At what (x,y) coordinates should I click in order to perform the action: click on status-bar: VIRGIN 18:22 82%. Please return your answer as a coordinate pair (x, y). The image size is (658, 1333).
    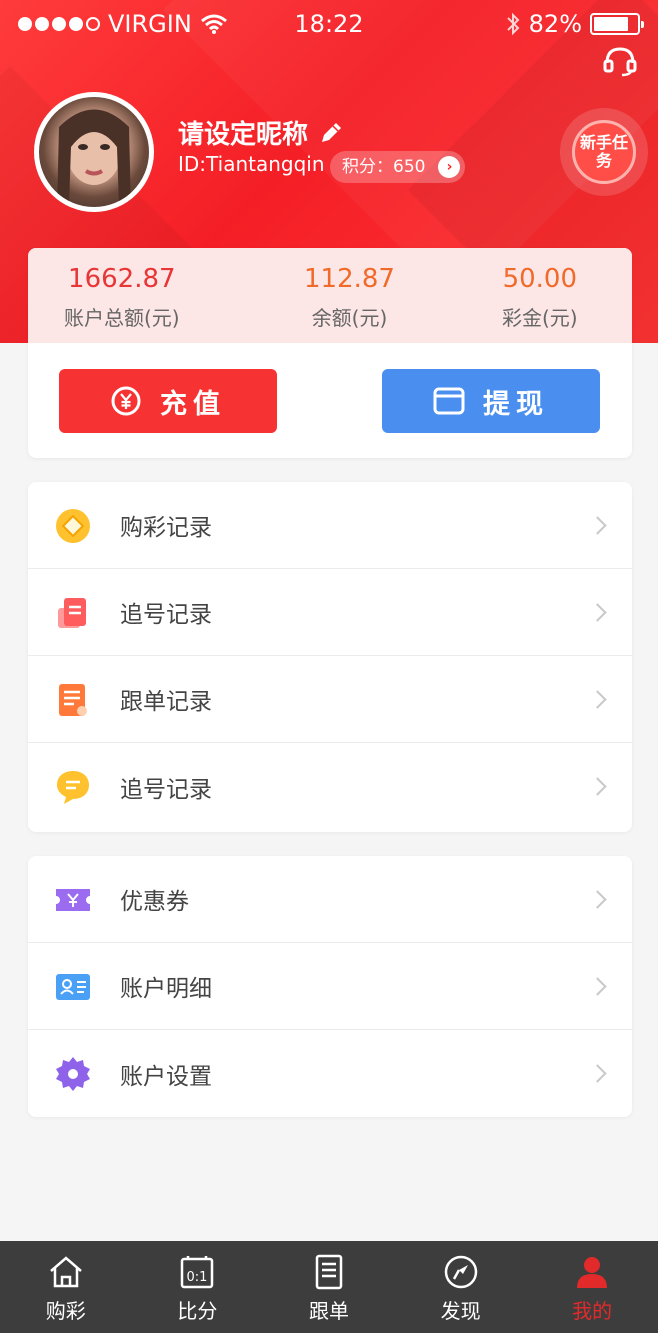
    Looking at the image, I should click on (329, 25).